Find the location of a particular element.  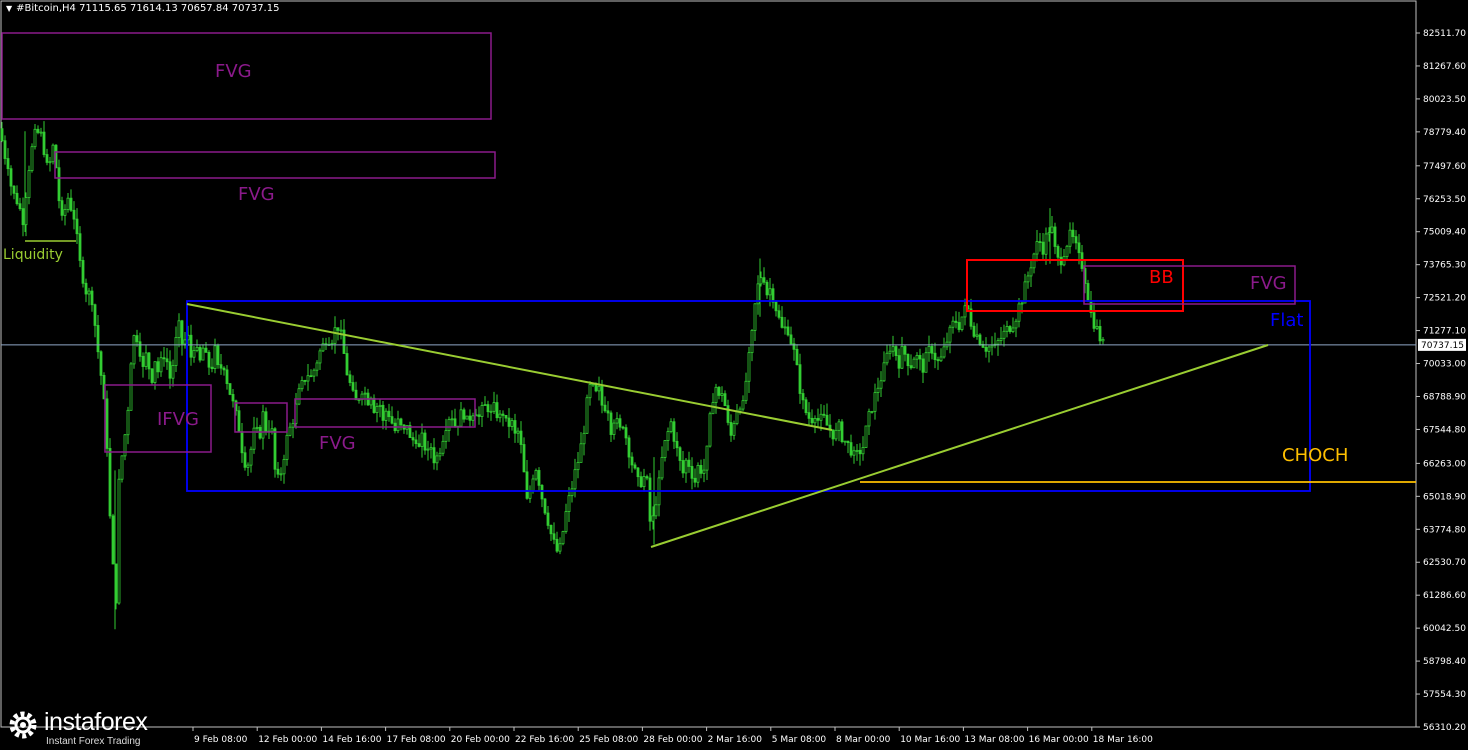

logo-tagline: Instant Forex Trading is located at coordinates (93, 741).